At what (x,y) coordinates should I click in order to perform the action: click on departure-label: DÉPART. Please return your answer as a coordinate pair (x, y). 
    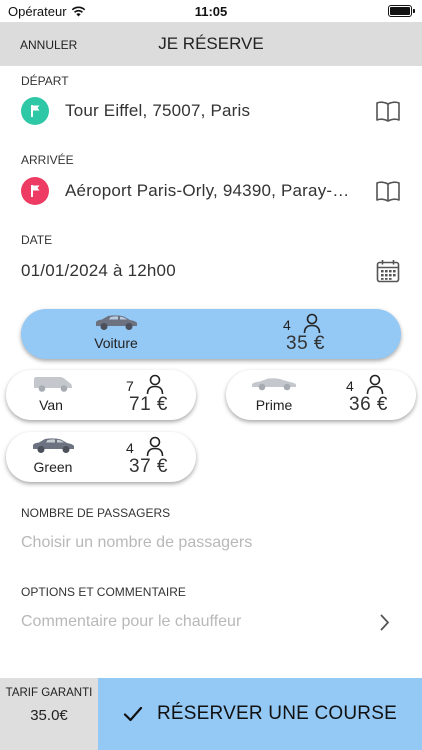
    Looking at the image, I should click on (45, 81).